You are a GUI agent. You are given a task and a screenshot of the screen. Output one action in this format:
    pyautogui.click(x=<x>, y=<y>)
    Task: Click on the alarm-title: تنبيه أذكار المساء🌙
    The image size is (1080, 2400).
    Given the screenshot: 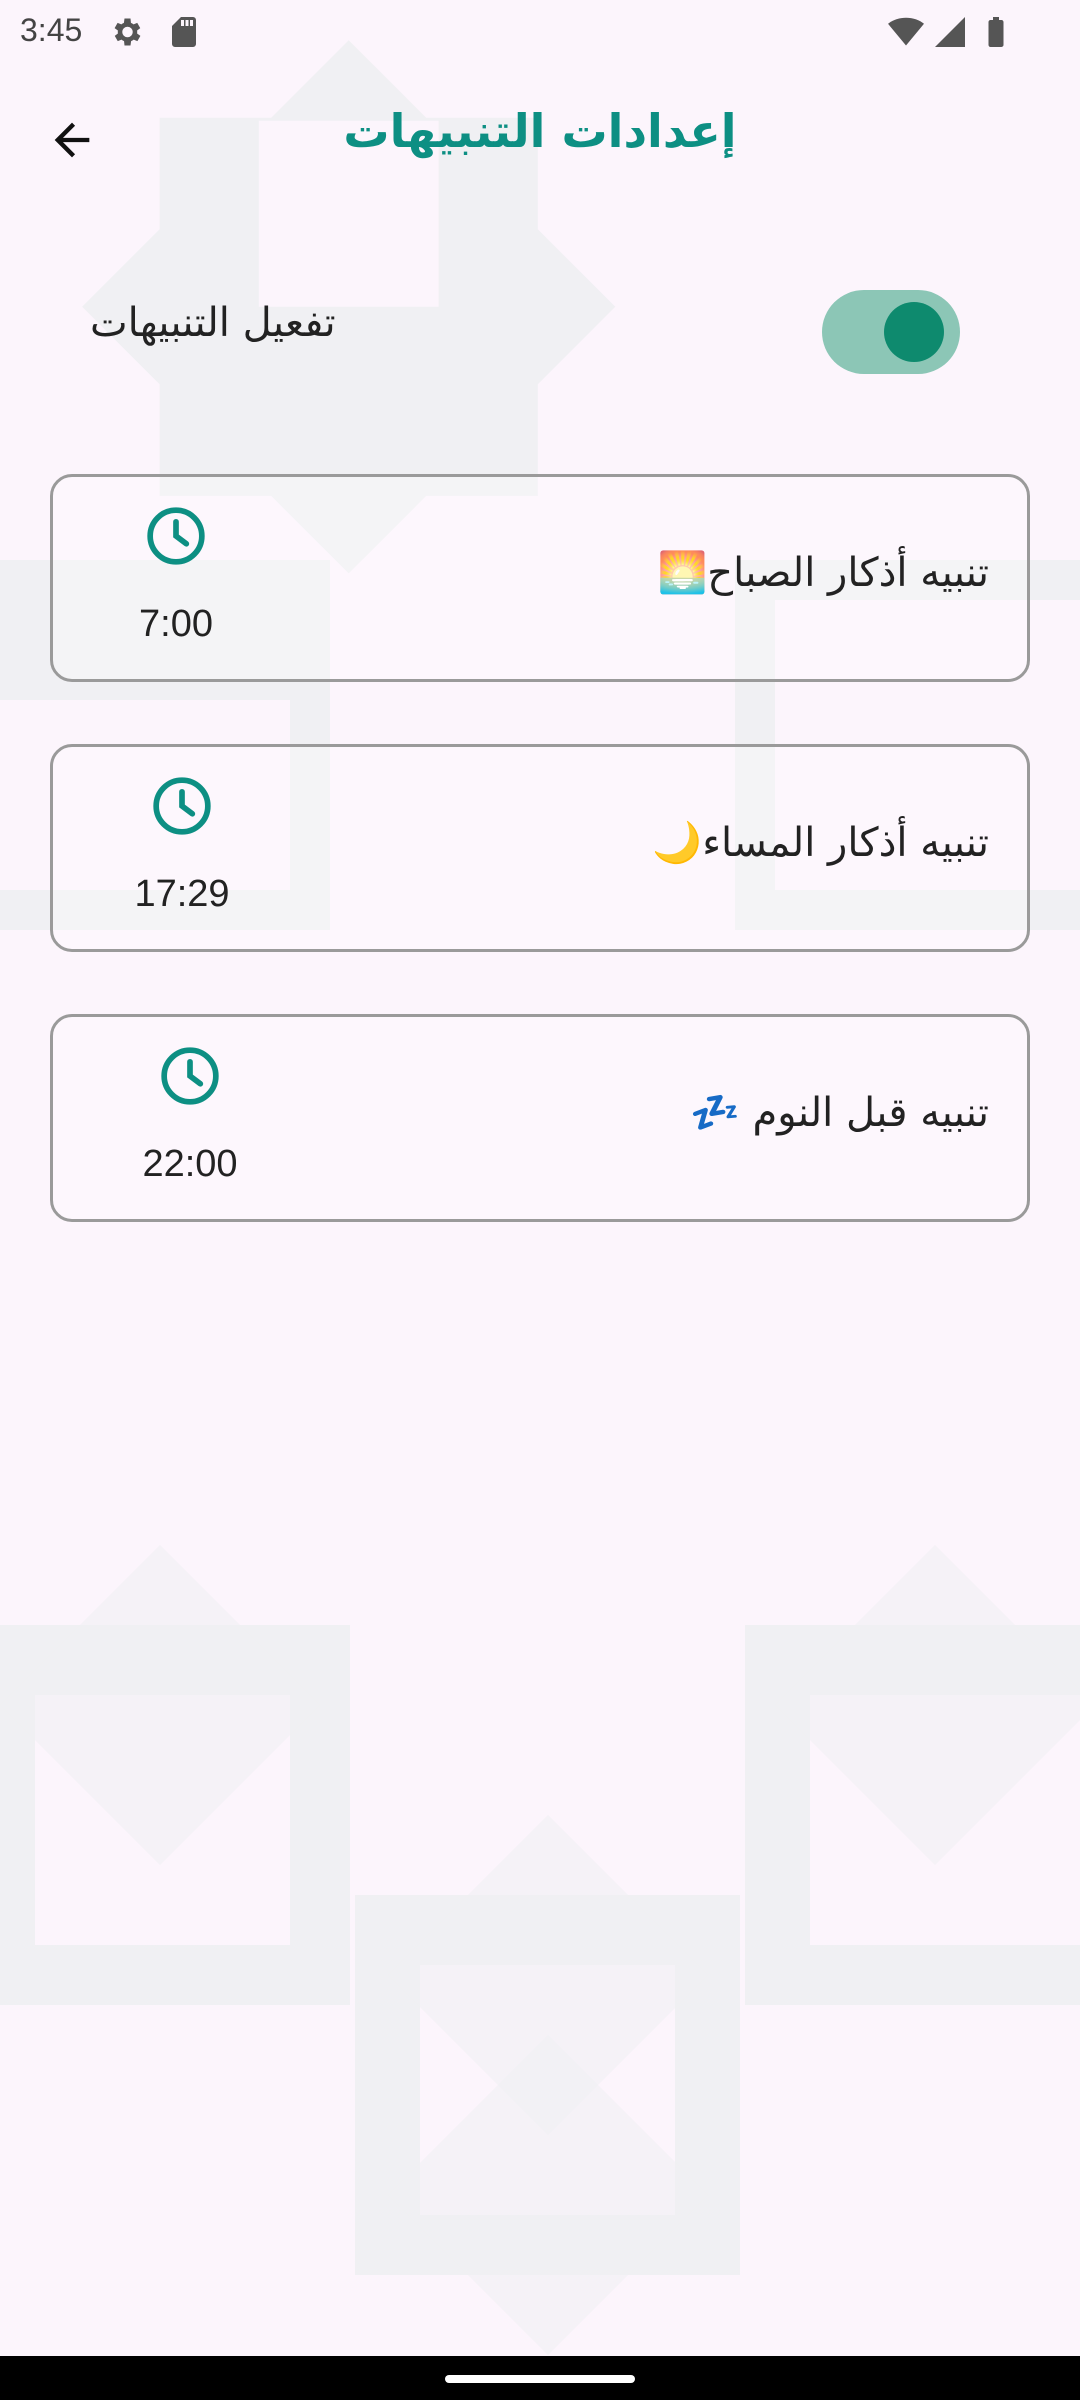 What is the action you would take?
    pyautogui.click(x=820, y=843)
    